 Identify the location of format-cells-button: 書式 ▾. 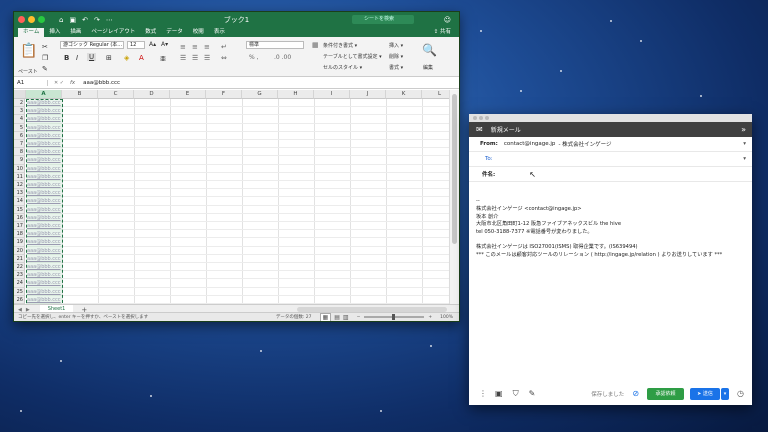
(396, 67).